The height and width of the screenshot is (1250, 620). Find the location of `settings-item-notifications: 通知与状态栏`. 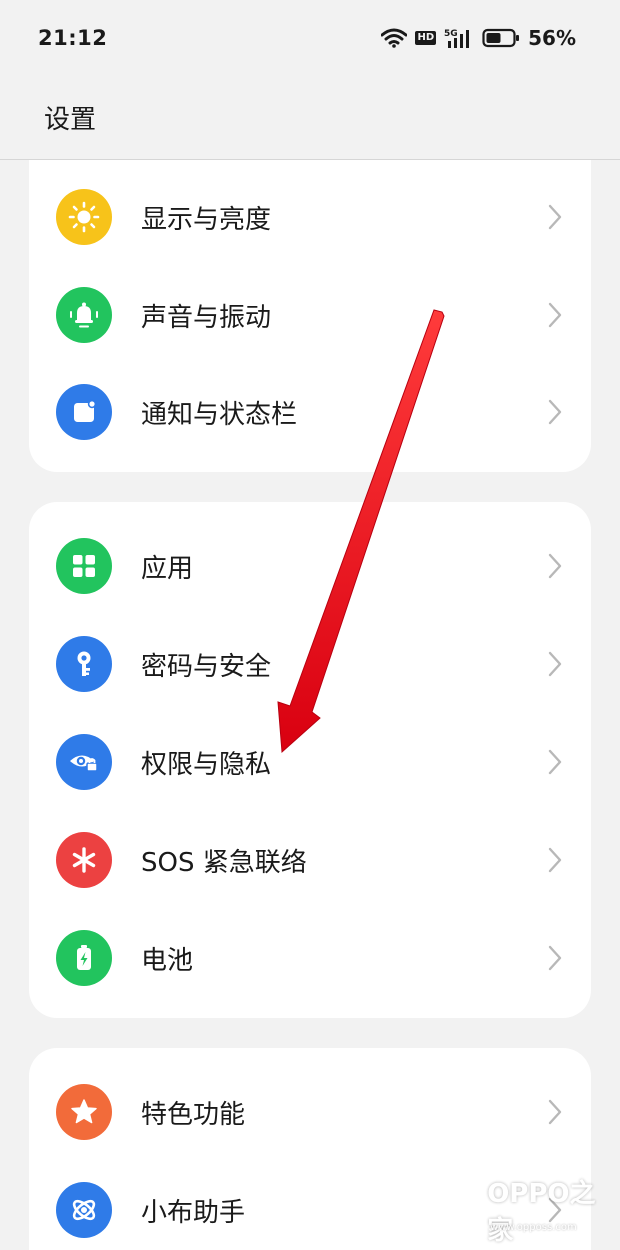

settings-item-notifications: 通知与状态栏 is located at coordinates (310, 412).